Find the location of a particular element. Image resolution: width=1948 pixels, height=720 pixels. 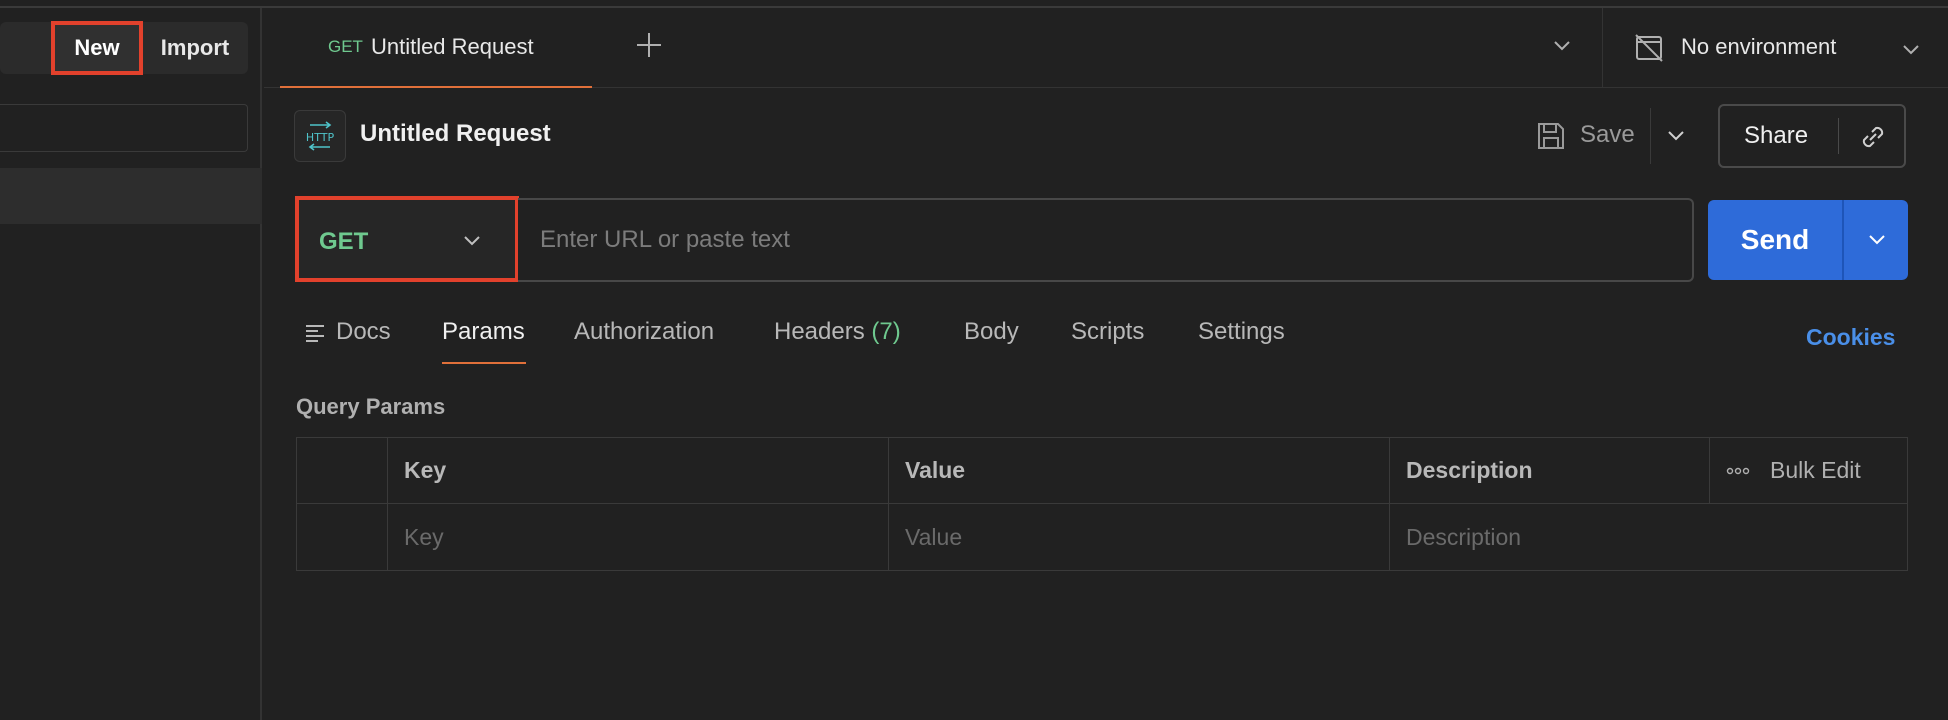

save-options-chevron-icon is located at coordinates (1676, 136).